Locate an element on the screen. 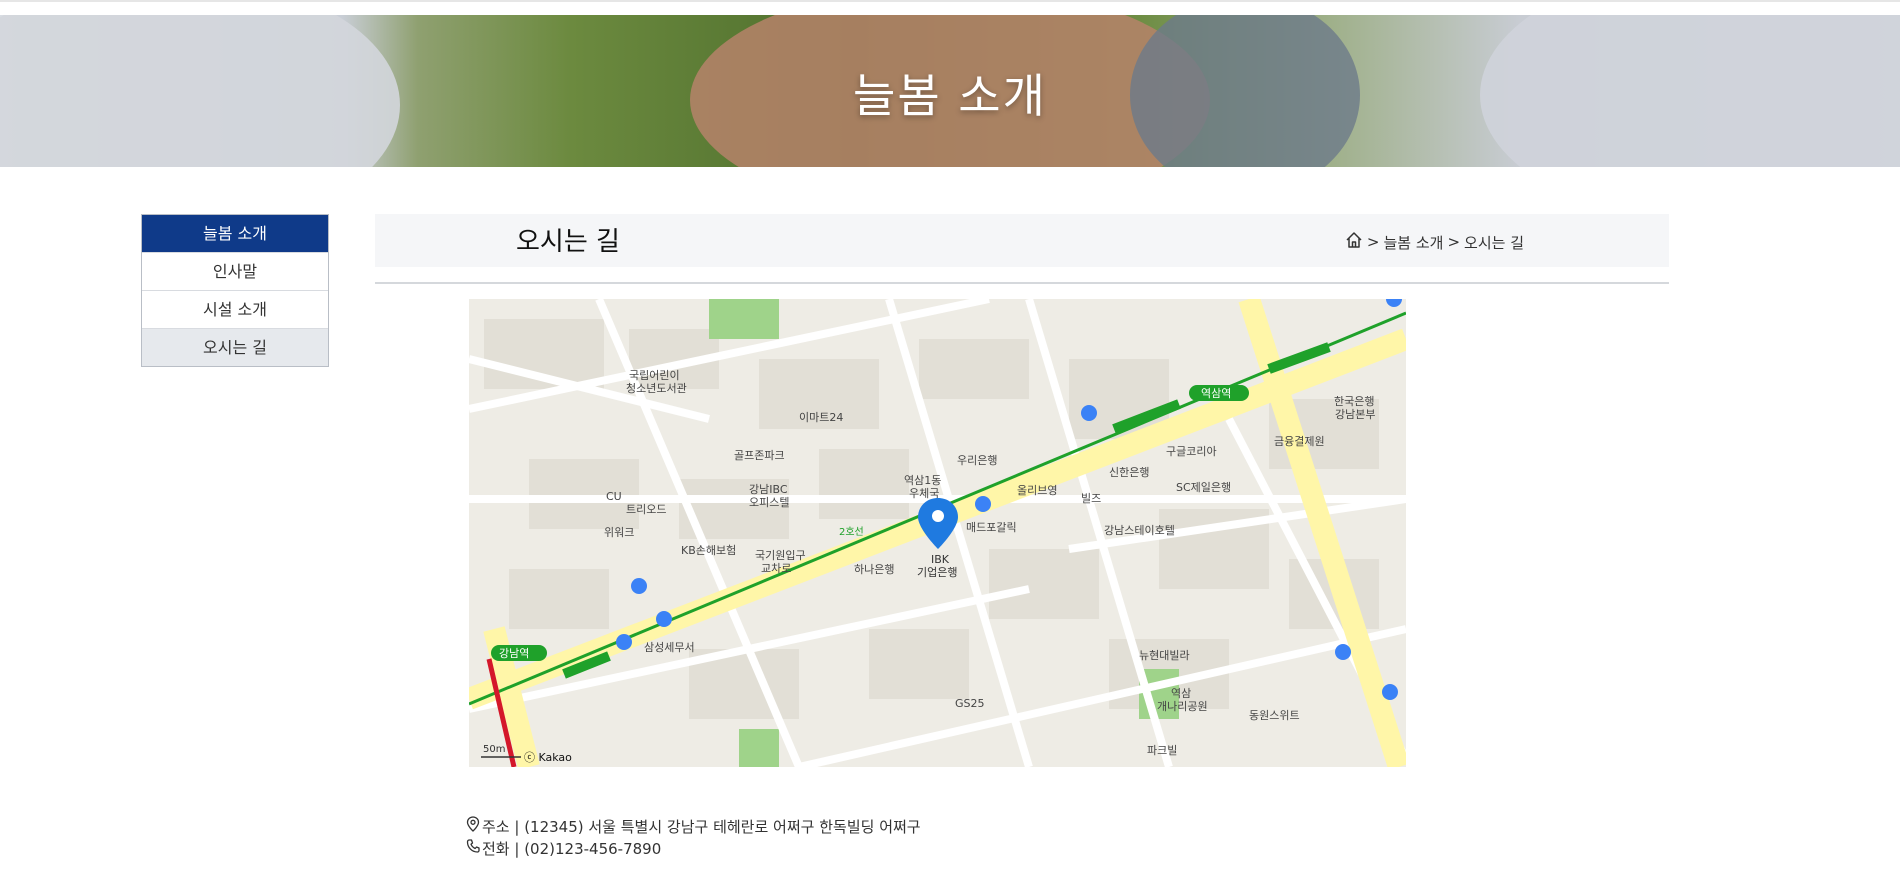 This screenshot has width=1900, height=888. sidebar-item-directions: 오시는 길 is located at coordinates (235, 347).